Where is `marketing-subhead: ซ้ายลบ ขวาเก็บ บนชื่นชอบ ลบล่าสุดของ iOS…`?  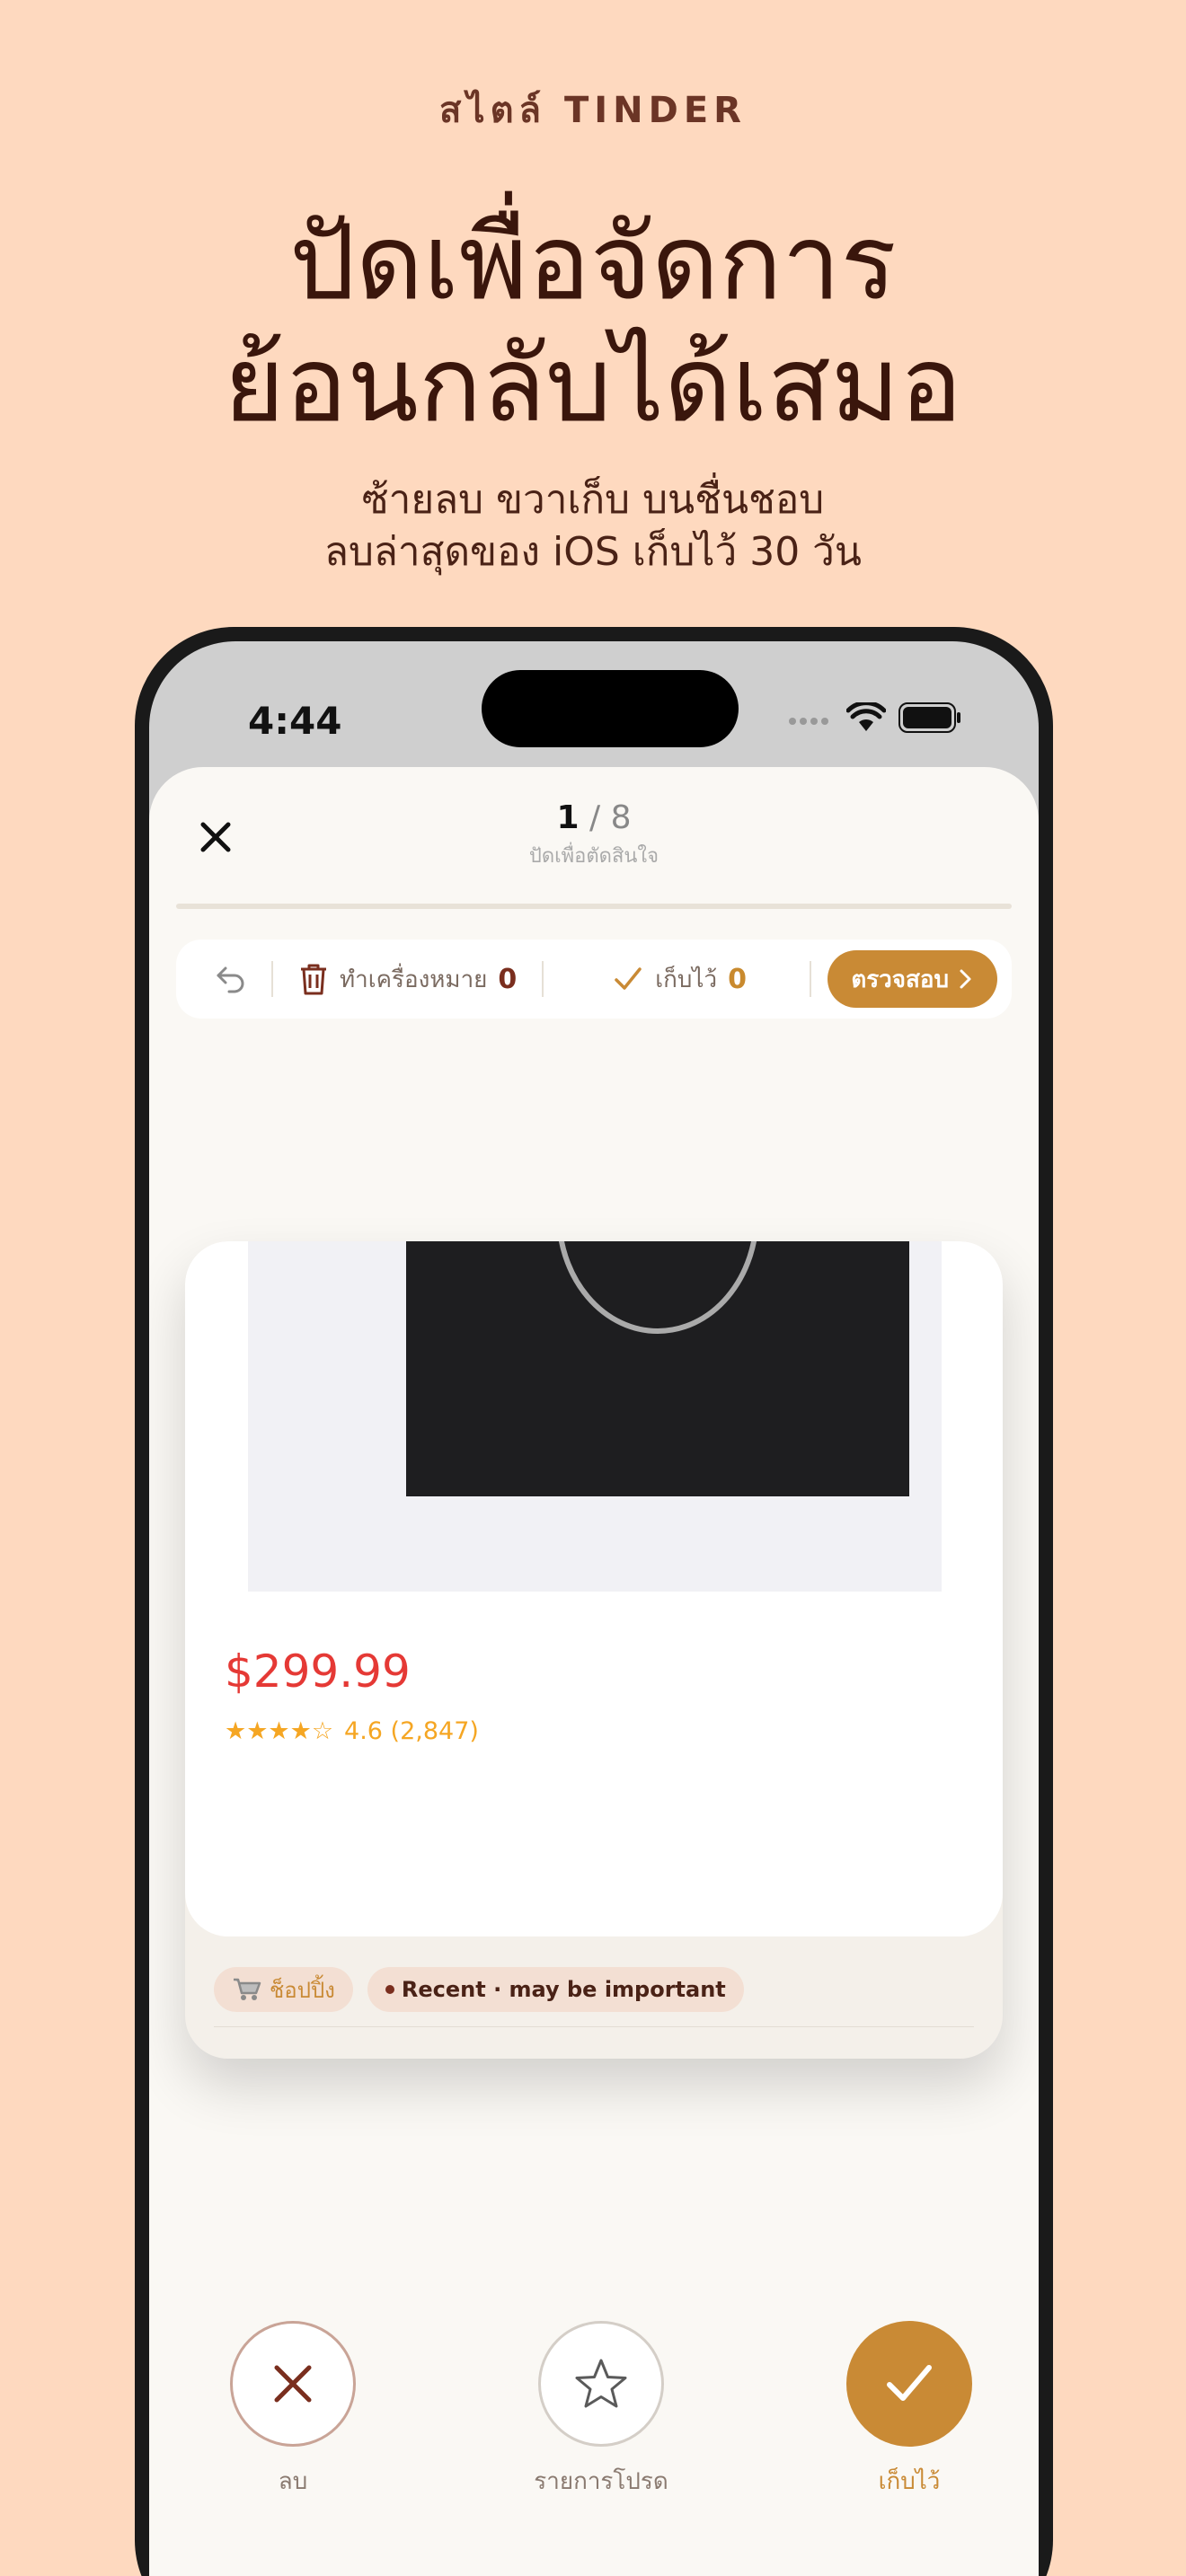
marketing-subhead: ซ้ายลบ ขวาเก็บ บนชื่นชอบ ลบล่าสุดของ iOS… is located at coordinates (593, 526).